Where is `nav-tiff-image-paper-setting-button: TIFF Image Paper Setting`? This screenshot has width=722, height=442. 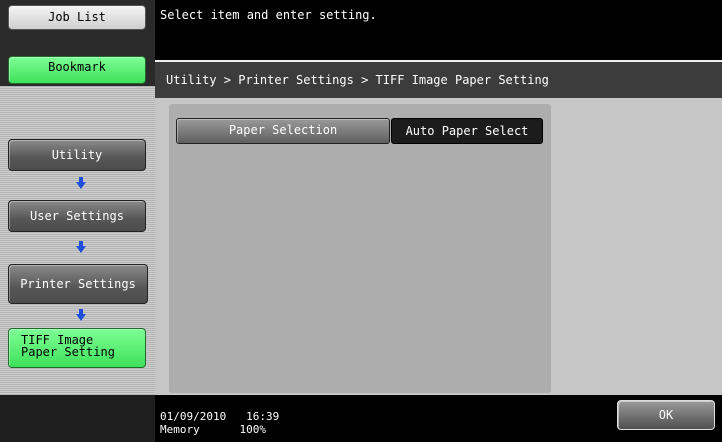 nav-tiff-image-paper-setting-button: TIFF Image Paper Setting is located at coordinates (77, 348).